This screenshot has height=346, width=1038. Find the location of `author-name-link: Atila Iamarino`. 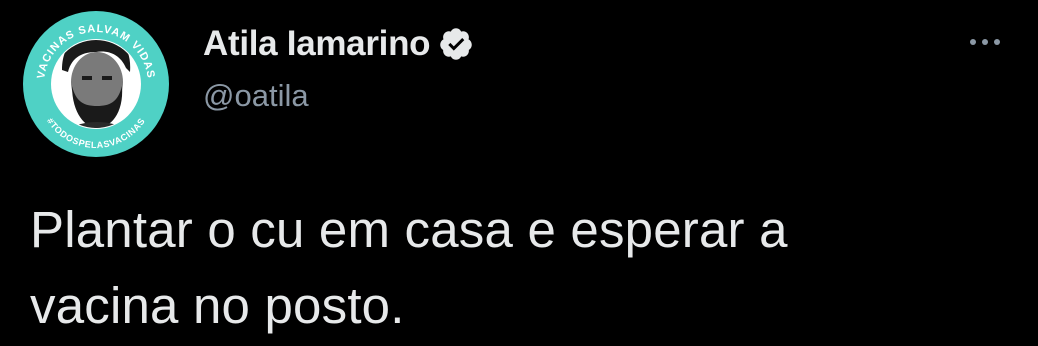

author-name-link: Atila Iamarino is located at coordinates (338, 44).